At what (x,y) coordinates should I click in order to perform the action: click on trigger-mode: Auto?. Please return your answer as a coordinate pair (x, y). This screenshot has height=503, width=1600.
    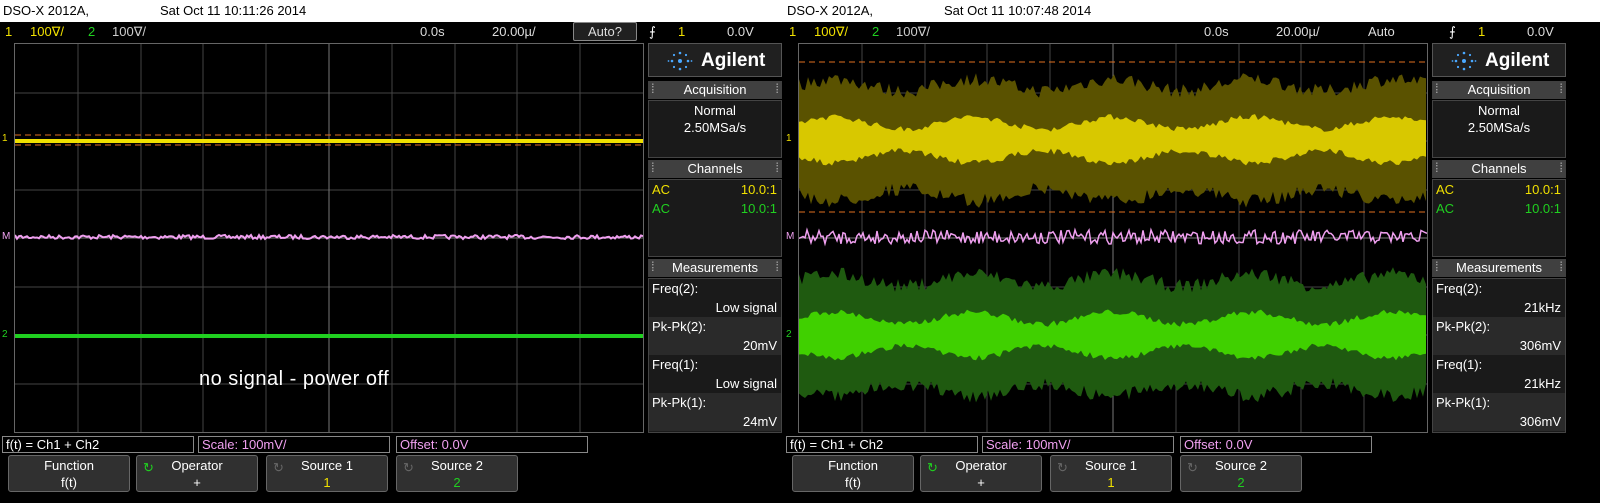
    Looking at the image, I should click on (605, 31).